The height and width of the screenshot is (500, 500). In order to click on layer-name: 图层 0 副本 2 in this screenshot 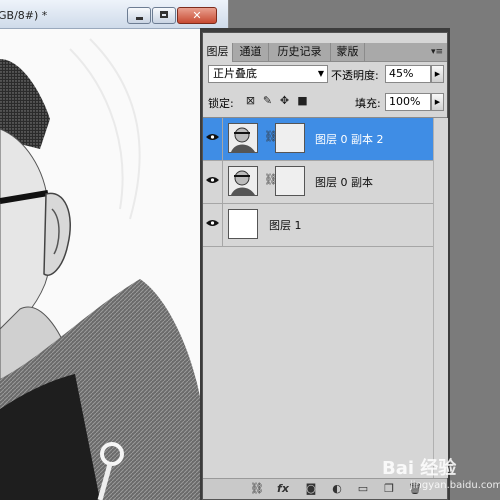, I will do `click(349, 139)`.